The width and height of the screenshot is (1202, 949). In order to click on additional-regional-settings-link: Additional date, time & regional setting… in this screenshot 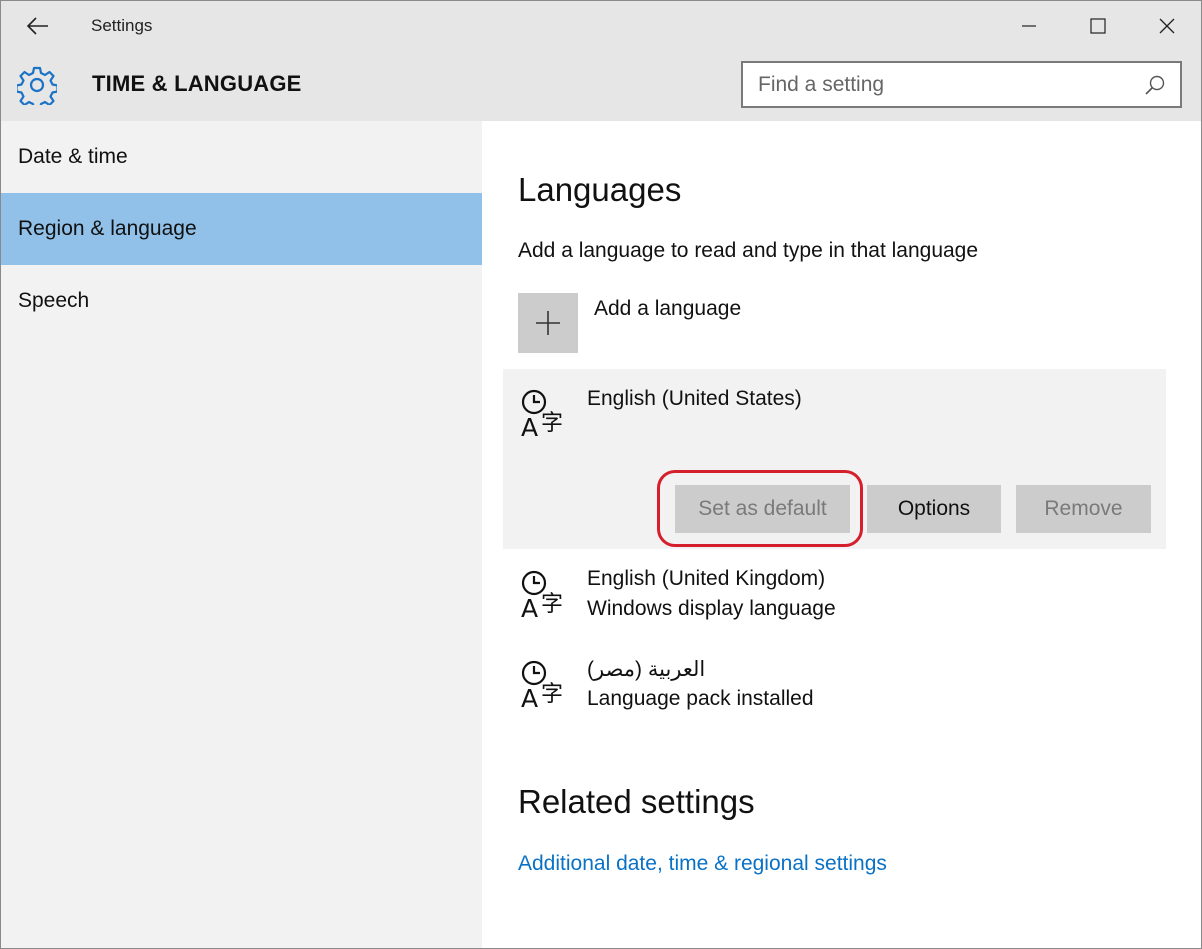, I will do `click(702, 864)`.